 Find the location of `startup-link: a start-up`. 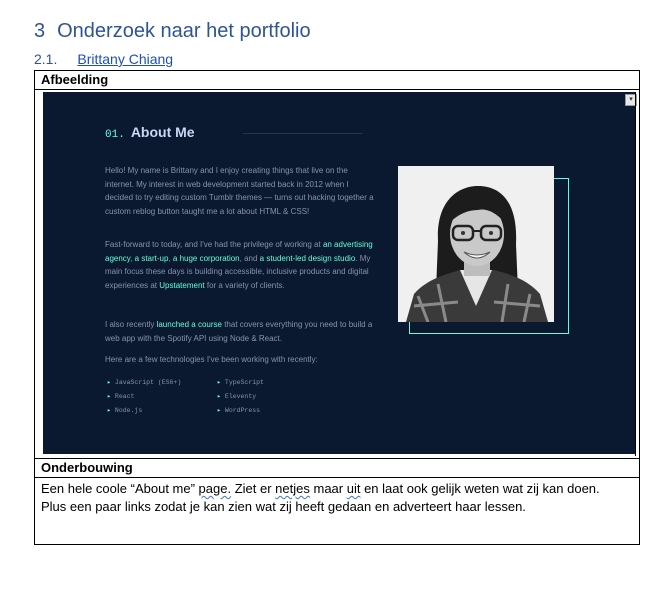

startup-link: a start-up is located at coordinates (151, 258).